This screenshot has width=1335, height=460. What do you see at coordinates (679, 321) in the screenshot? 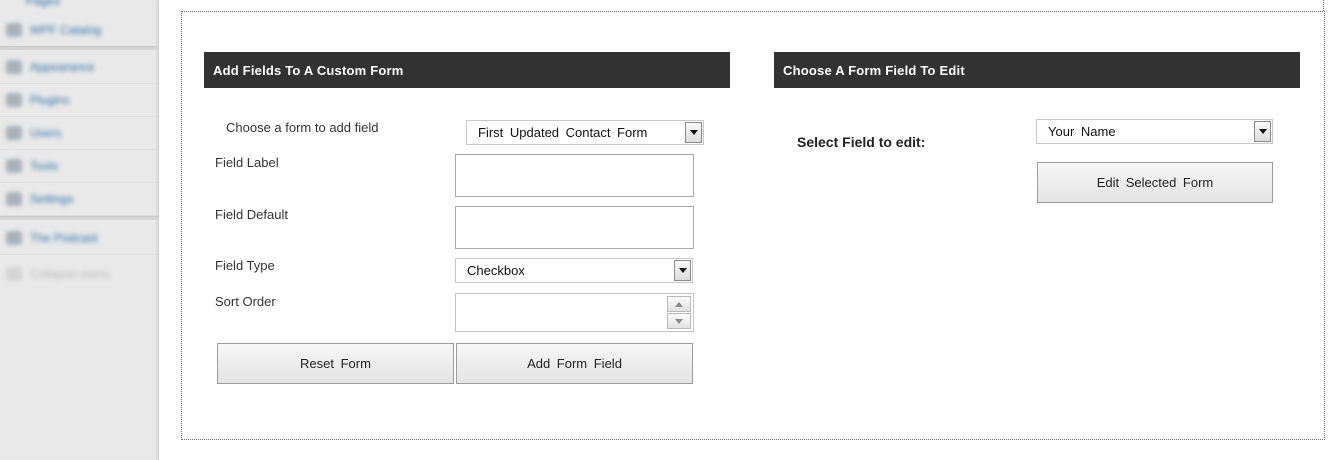
I see `decrement-arrow-icon` at bounding box center [679, 321].